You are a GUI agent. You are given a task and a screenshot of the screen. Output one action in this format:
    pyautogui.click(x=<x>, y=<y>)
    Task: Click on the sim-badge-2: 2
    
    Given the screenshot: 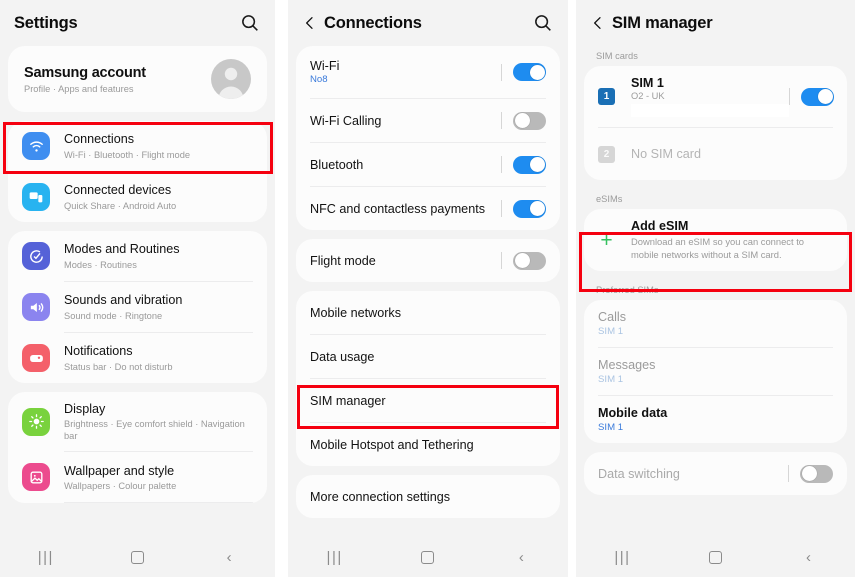 What is the action you would take?
    pyautogui.click(x=606, y=154)
    